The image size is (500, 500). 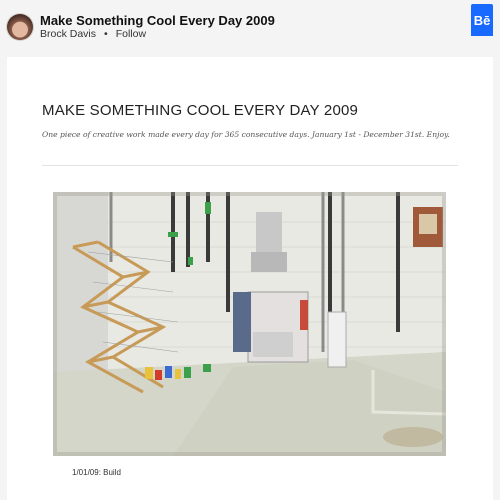 I want to click on project-title: Make Something Cool Every Day 2009, so click(x=157, y=20).